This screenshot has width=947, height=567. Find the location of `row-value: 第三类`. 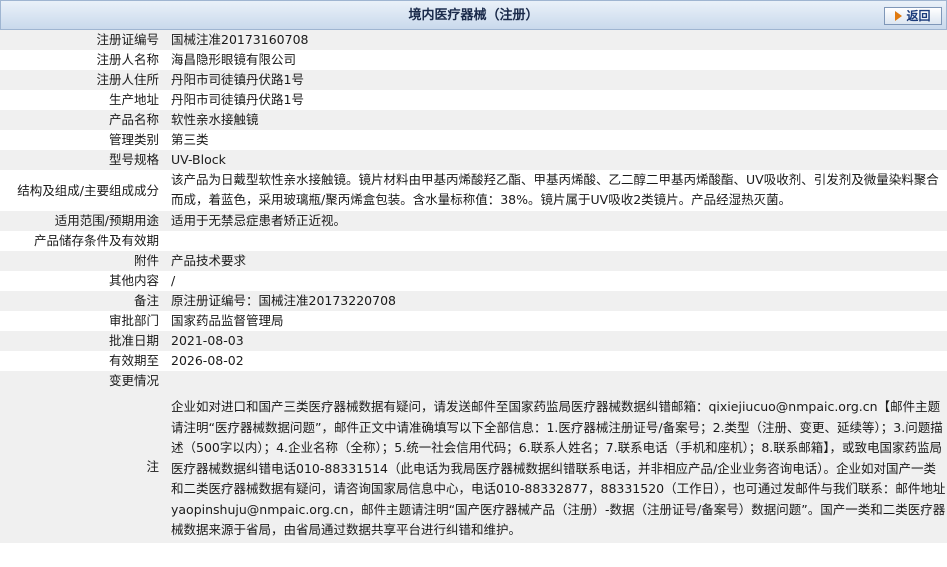

row-value: 第三类 is located at coordinates (190, 139).